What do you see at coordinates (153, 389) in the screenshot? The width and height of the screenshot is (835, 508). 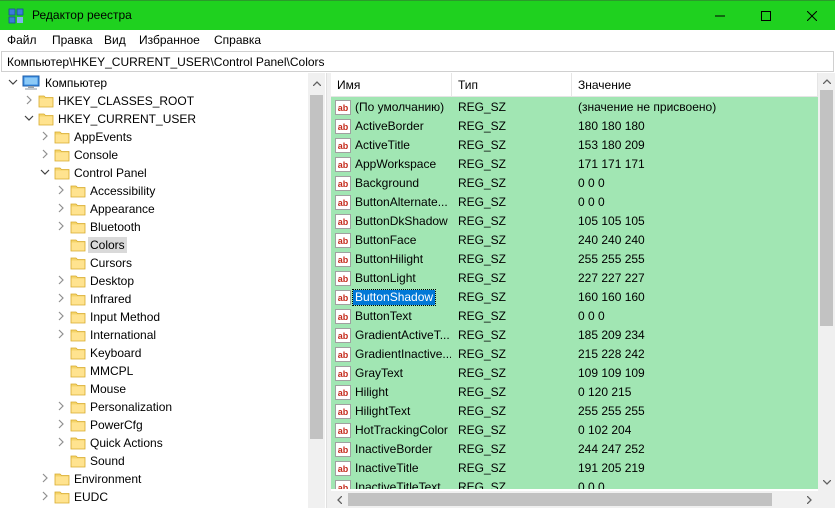 I see `tree-node-mouse: Mouse` at bounding box center [153, 389].